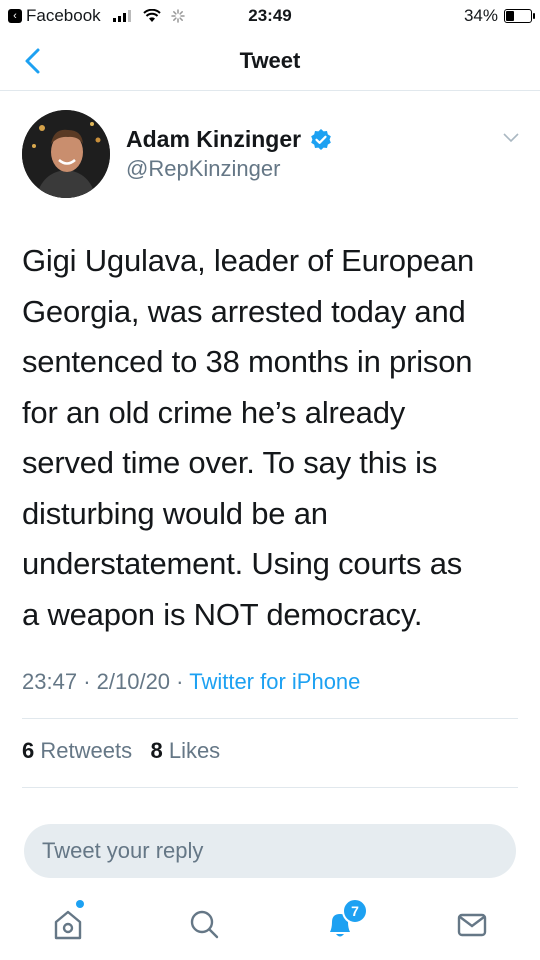 Image resolution: width=540 pixels, height=960 pixels. Describe the element at coordinates (28, 750) in the screenshot. I see `retweets-count: 6` at that location.